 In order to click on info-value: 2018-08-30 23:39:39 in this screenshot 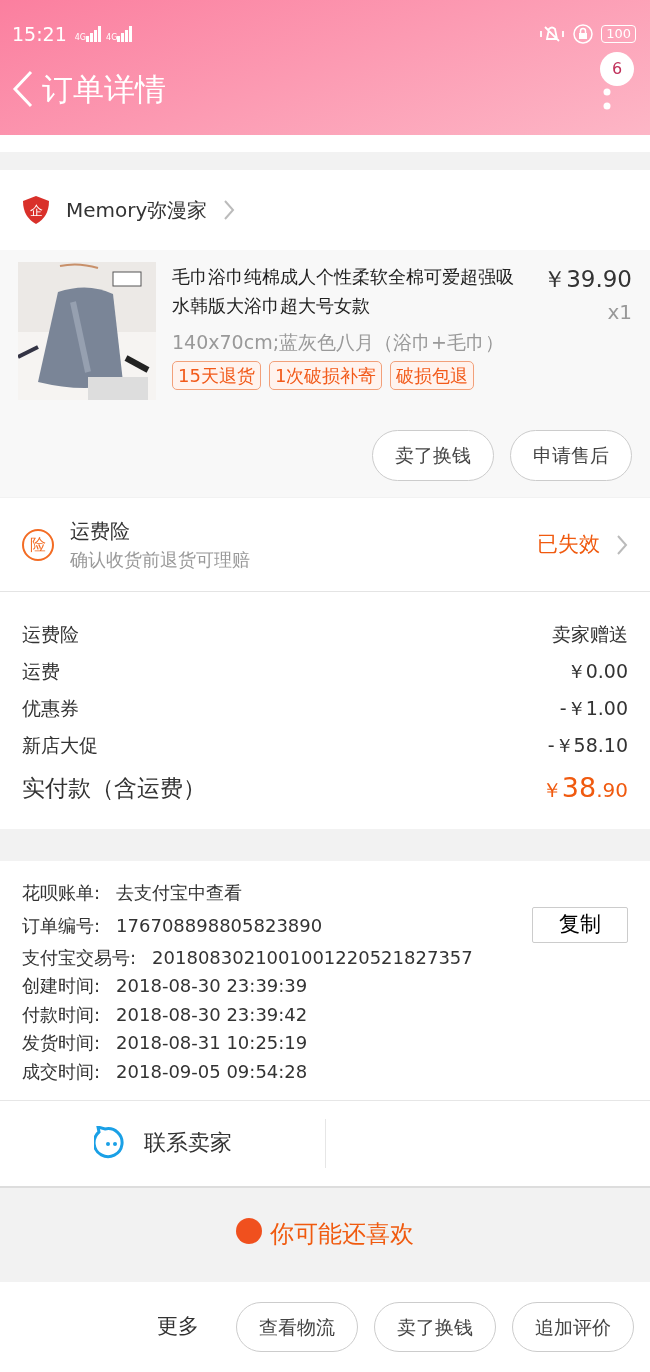, I will do `click(212, 986)`.